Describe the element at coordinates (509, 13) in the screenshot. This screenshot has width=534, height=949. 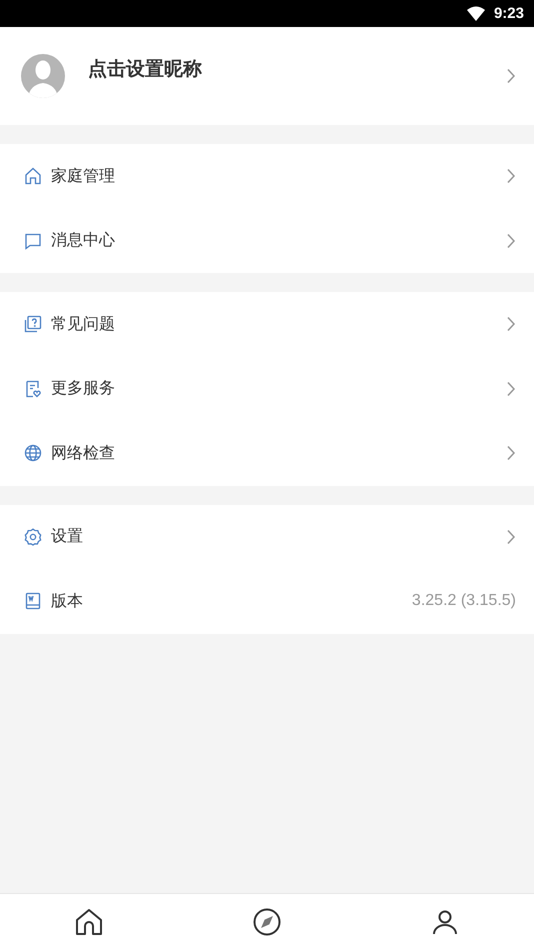
I see `status-time: 9:23` at that location.